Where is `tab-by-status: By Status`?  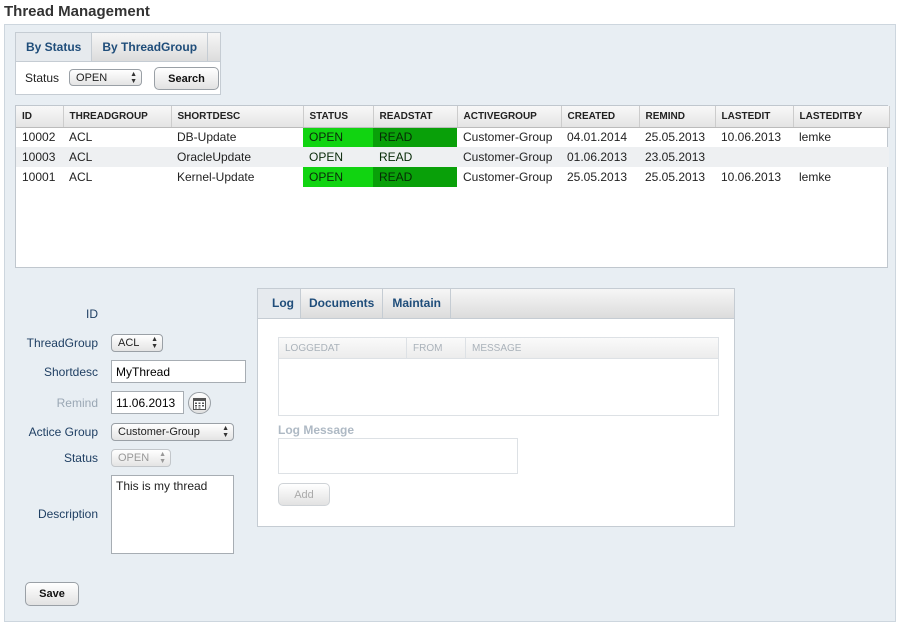 tab-by-status: By Status is located at coordinates (54, 47).